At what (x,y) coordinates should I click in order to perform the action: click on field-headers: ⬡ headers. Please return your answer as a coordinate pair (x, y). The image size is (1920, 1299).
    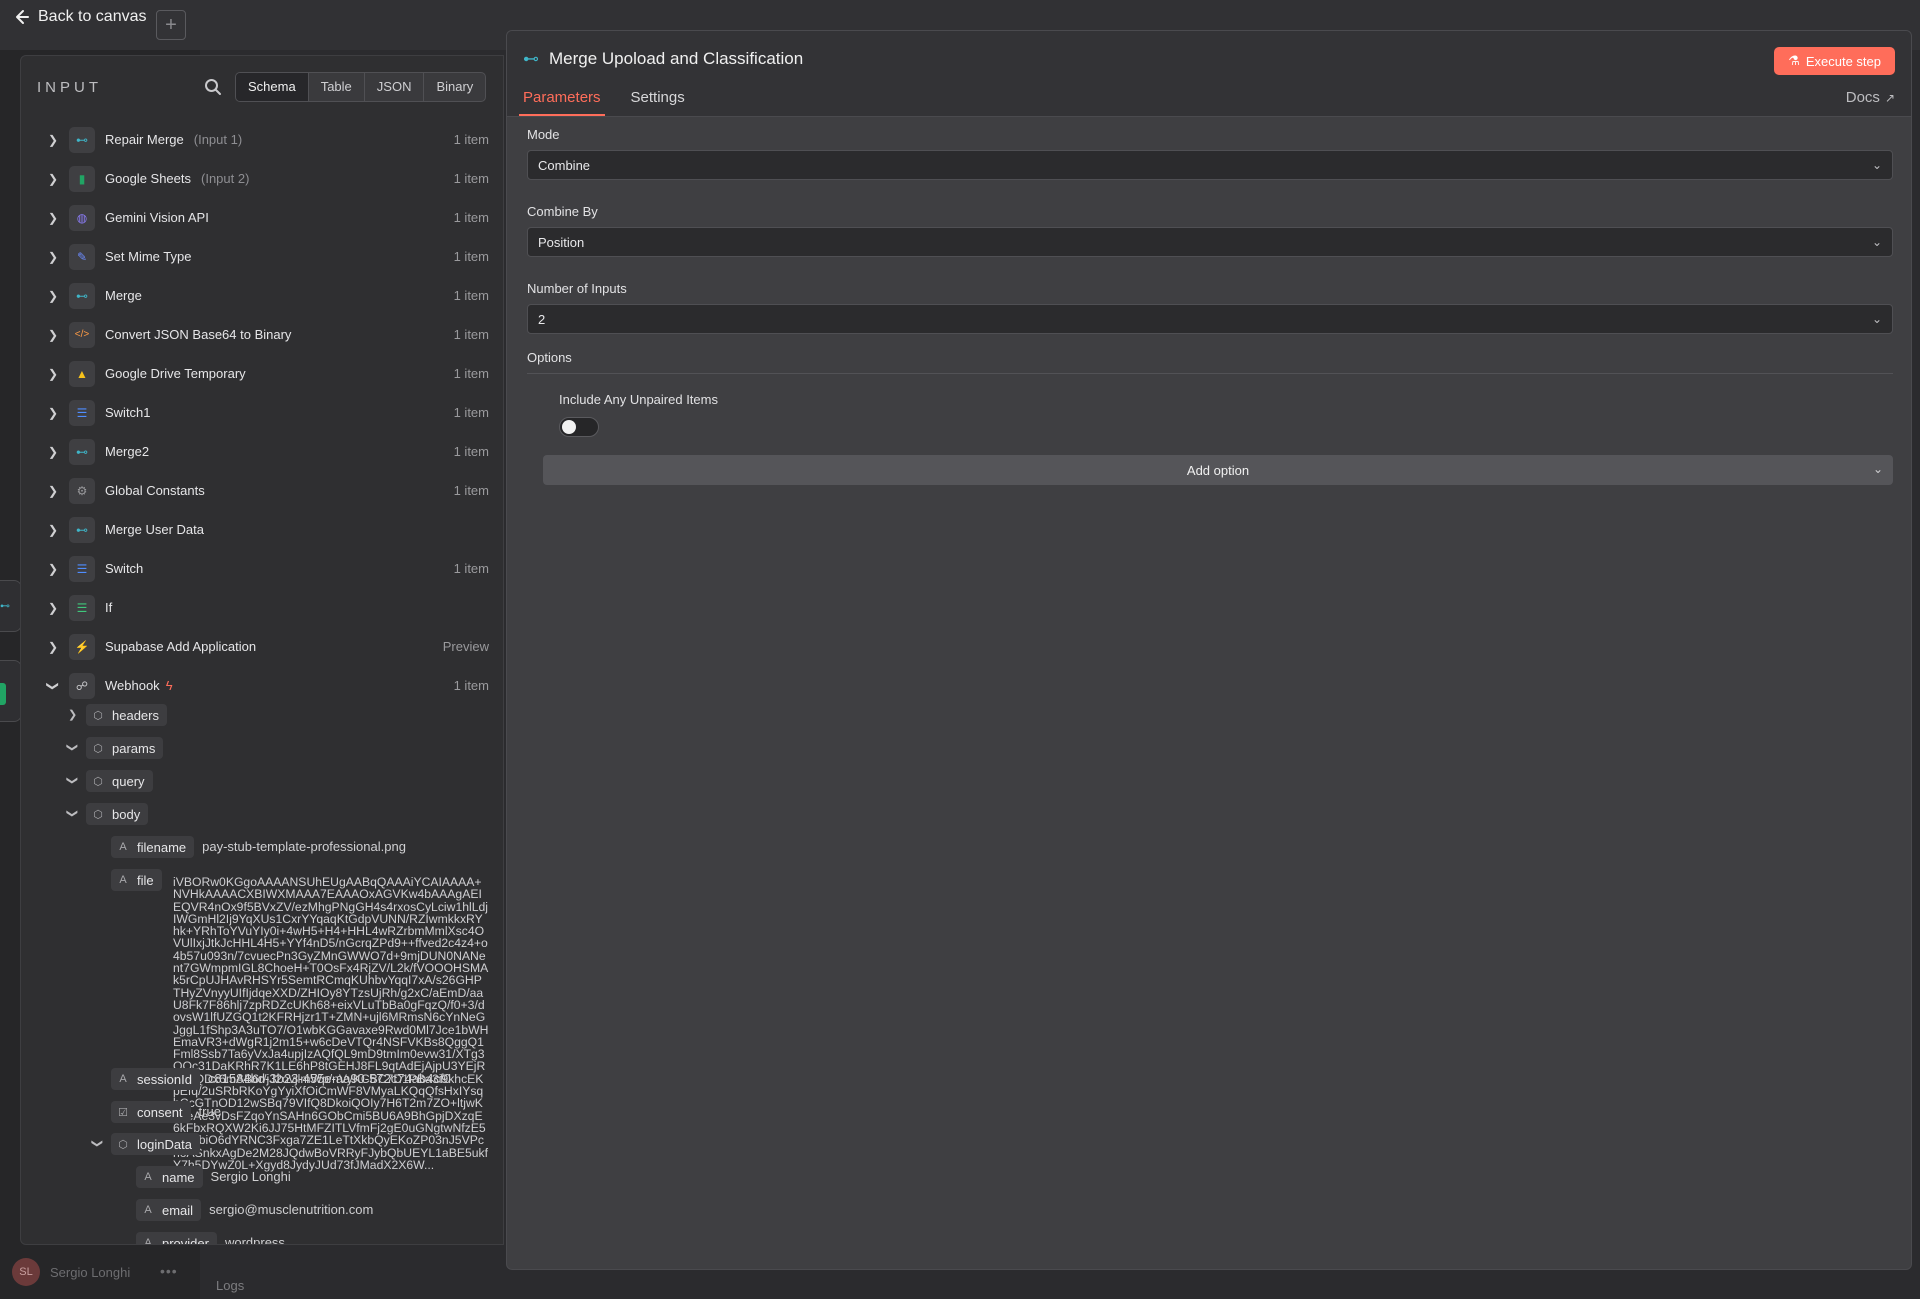
    Looking at the image, I should click on (126, 715).